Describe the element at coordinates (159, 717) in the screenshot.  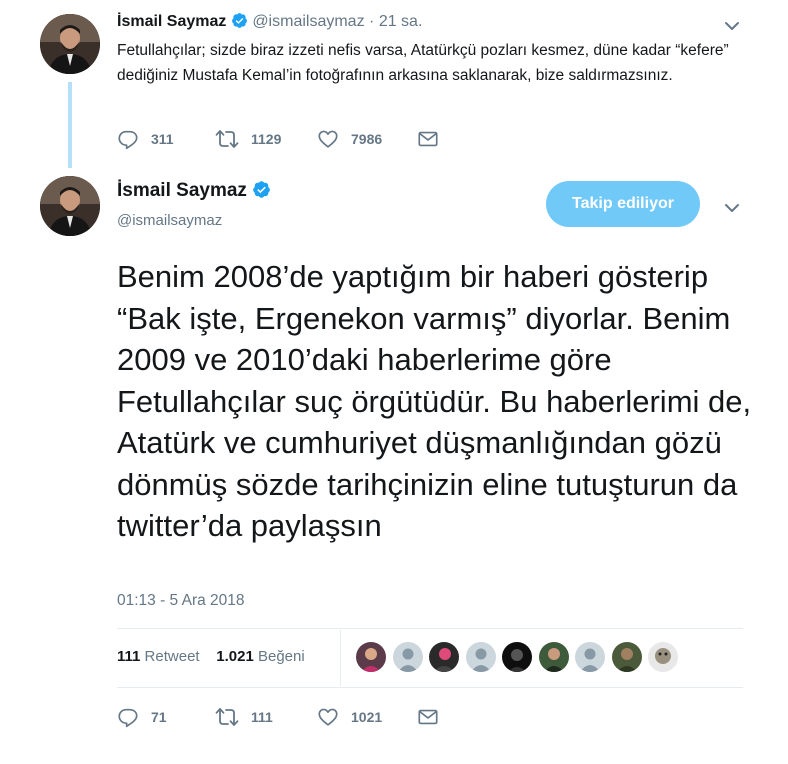
I see `reply-count: 71` at that location.